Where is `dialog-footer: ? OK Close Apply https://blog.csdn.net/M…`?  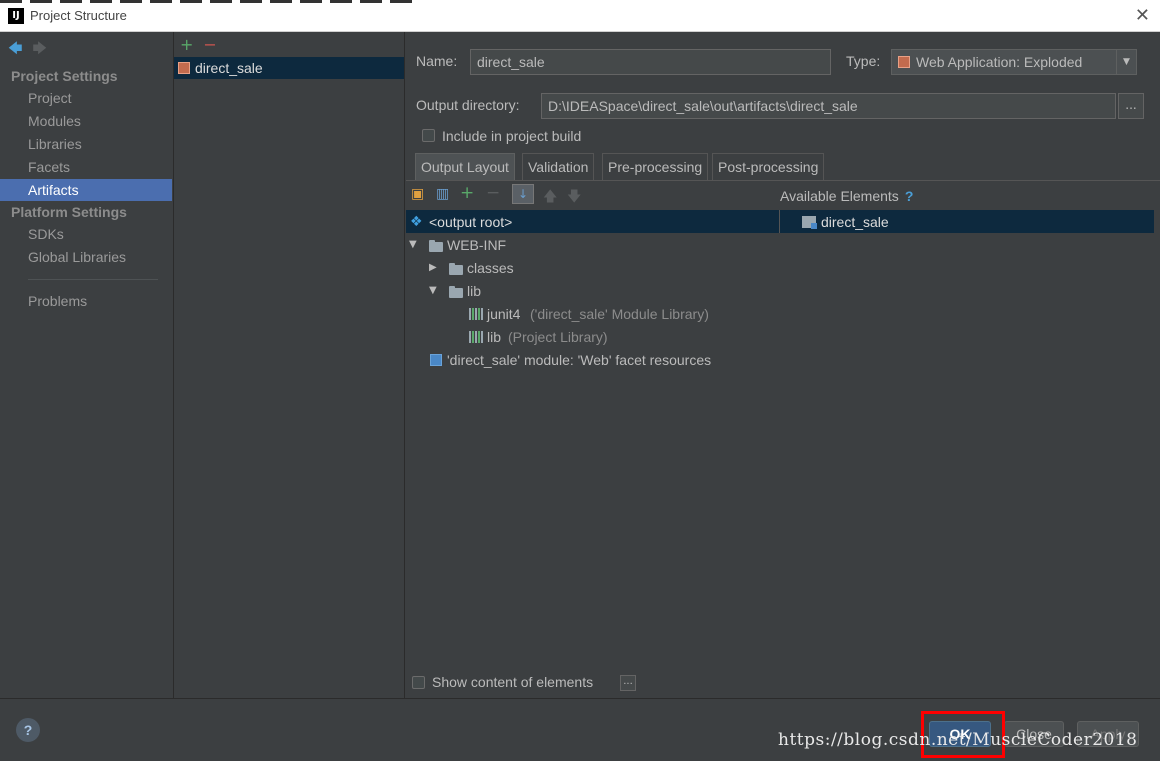 dialog-footer: ? OK Close Apply https://blog.csdn.net/M… is located at coordinates (580, 729).